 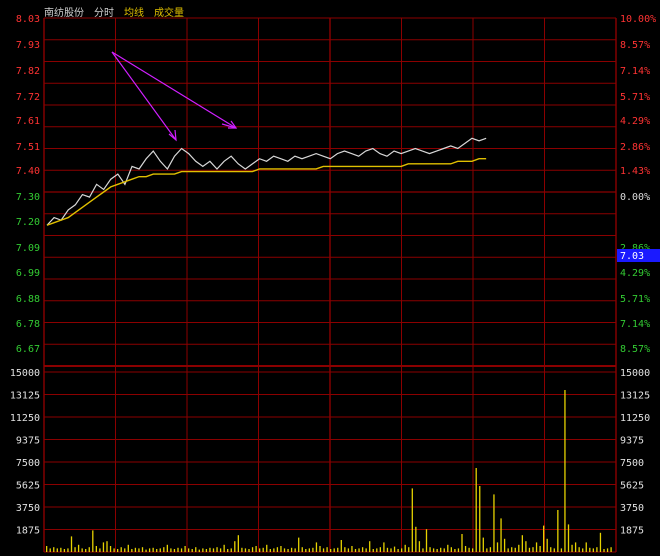 I want to click on percent-tick-label: 2.86%, so click(x=635, y=147).